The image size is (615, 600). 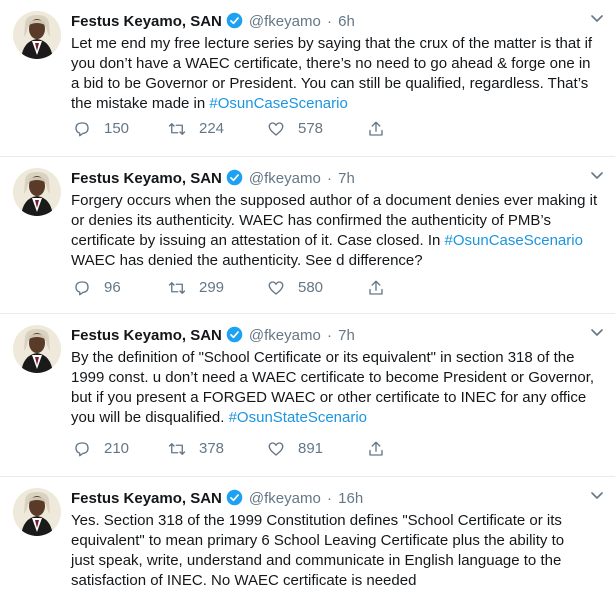 I want to click on retweet-count: 378, so click(x=212, y=448).